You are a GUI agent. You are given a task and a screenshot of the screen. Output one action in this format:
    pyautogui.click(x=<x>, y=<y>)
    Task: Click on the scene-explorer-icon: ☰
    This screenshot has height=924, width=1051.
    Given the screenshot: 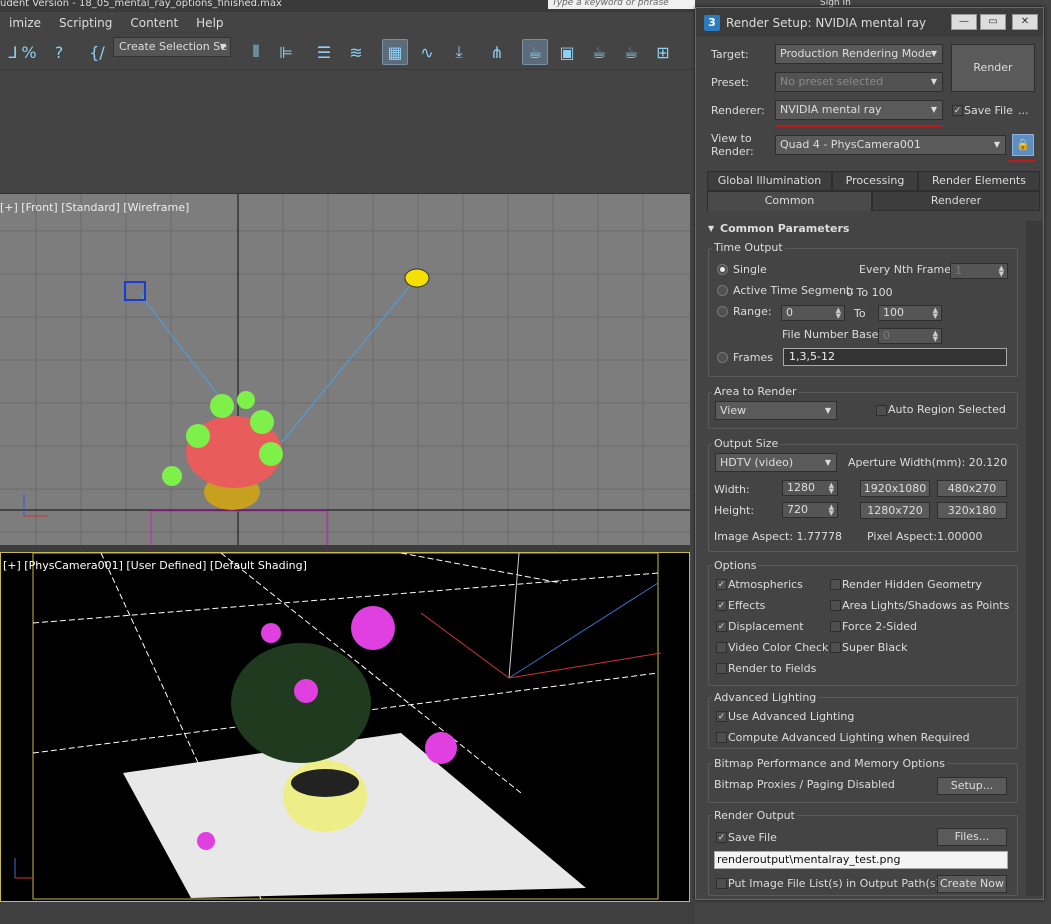 What is the action you would take?
    pyautogui.click(x=324, y=52)
    